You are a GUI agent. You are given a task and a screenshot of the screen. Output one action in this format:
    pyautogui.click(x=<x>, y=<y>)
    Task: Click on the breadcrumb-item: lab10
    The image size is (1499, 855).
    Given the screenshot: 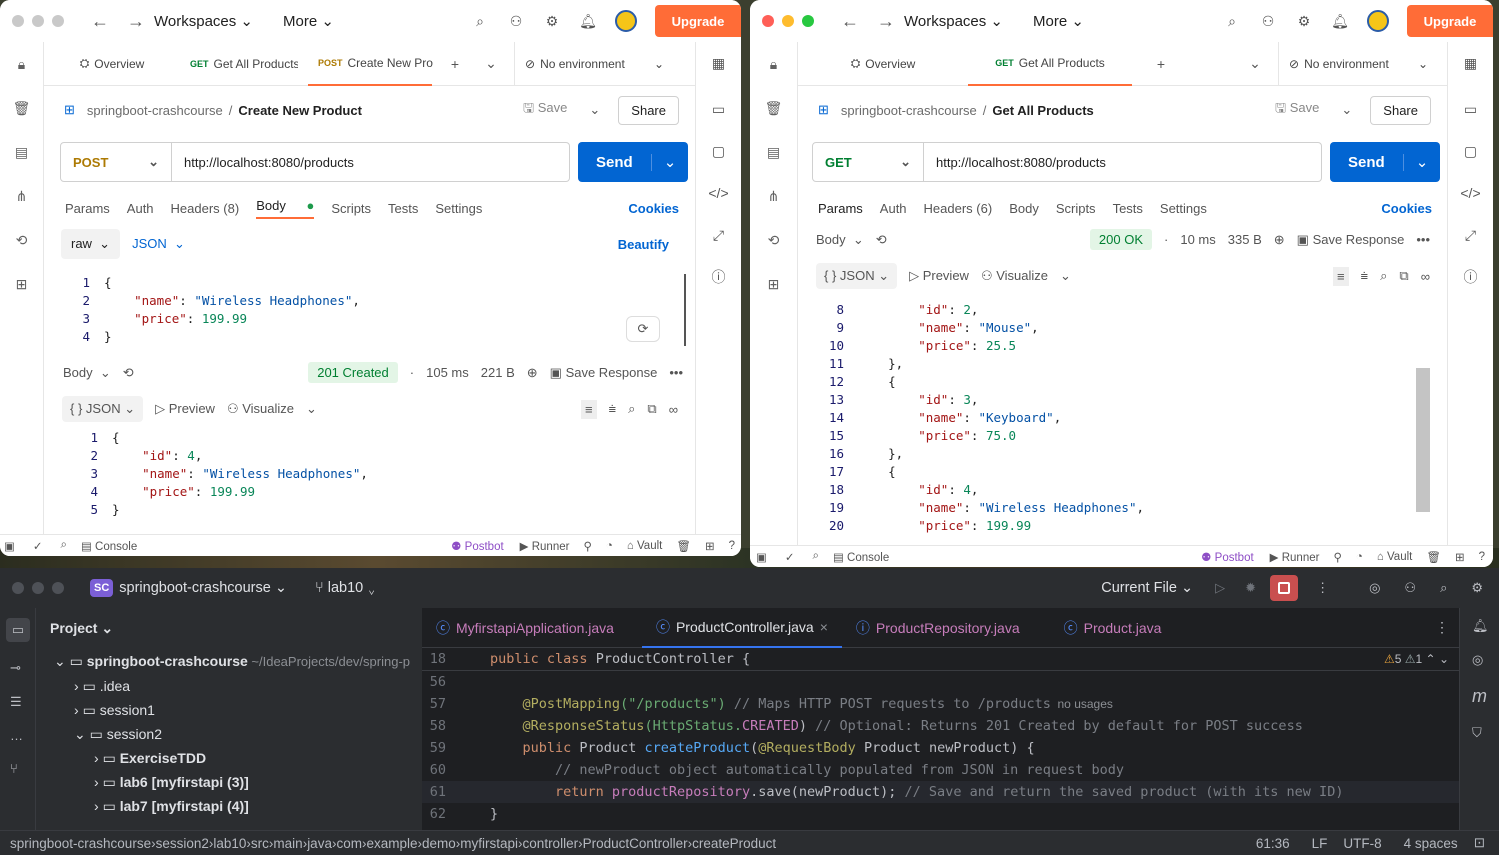 What is the action you would take?
    pyautogui.click(x=229, y=843)
    